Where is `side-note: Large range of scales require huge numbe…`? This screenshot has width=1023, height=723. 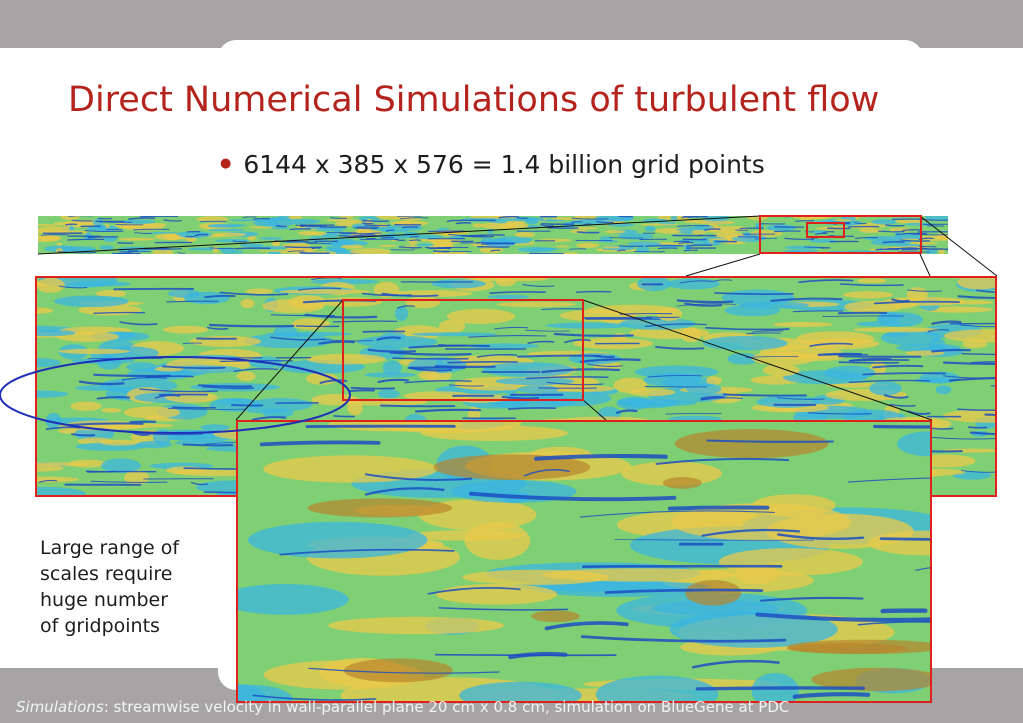
side-note: Large range of scales require huge numbe… is located at coordinates (127, 587).